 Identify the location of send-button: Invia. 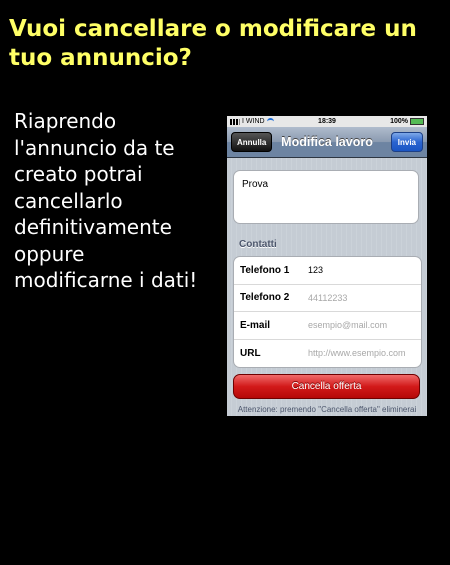
(406, 142).